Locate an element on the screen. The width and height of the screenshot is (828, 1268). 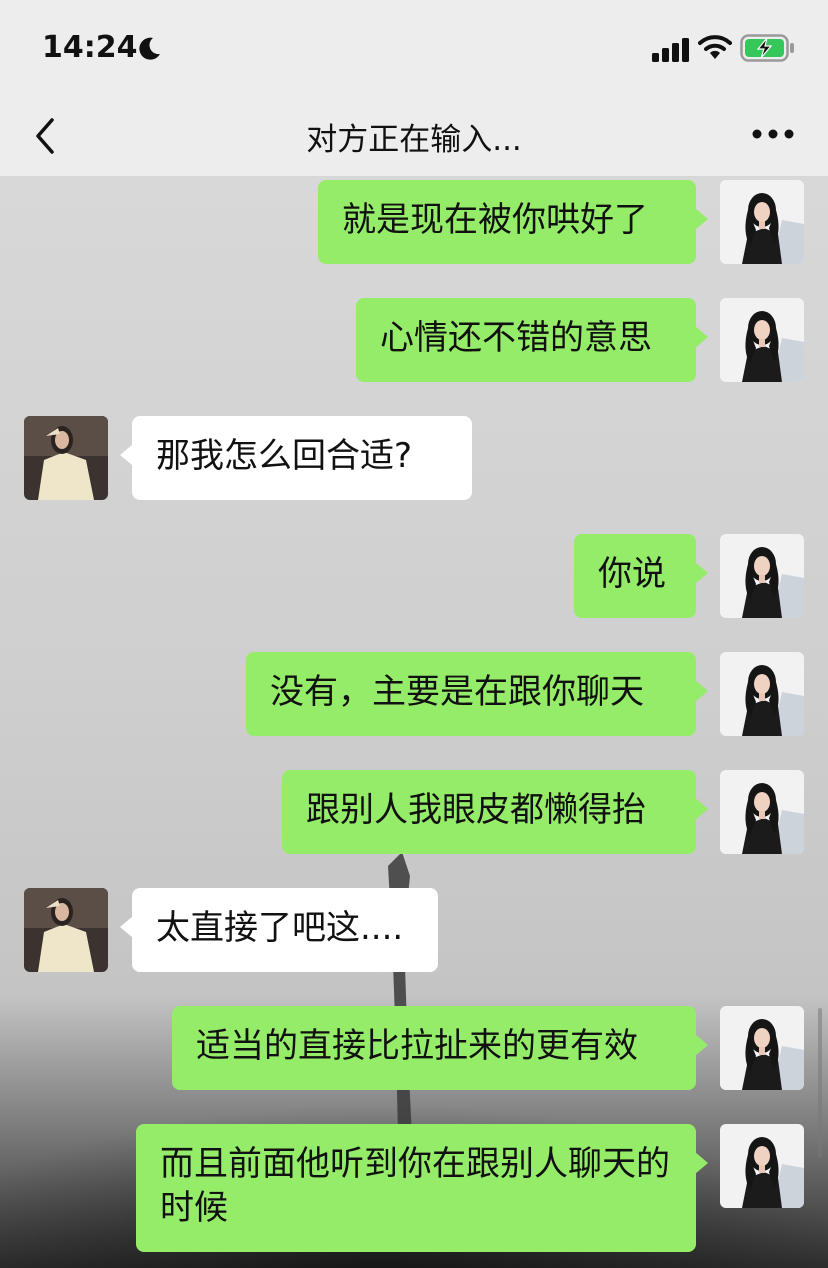
message-bubble-sent: 就是现在被你哄好了 is located at coordinates (513, 222).